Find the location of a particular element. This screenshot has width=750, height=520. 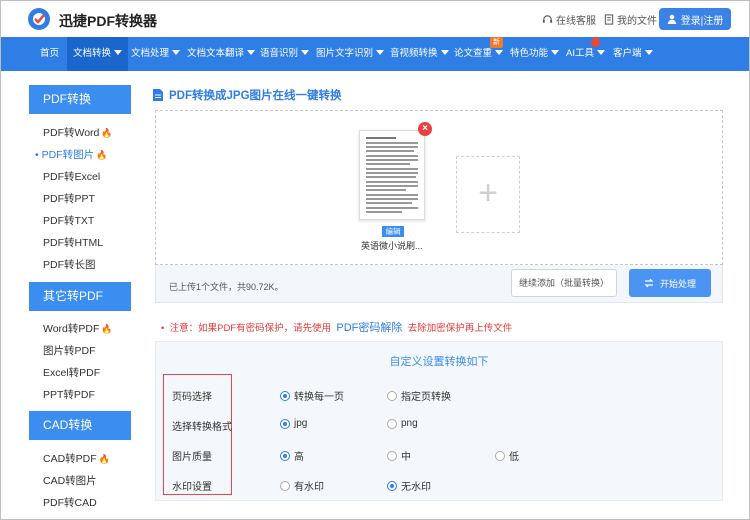

nav-av-convert: 音视频转换 is located at coordinates (419, 54).